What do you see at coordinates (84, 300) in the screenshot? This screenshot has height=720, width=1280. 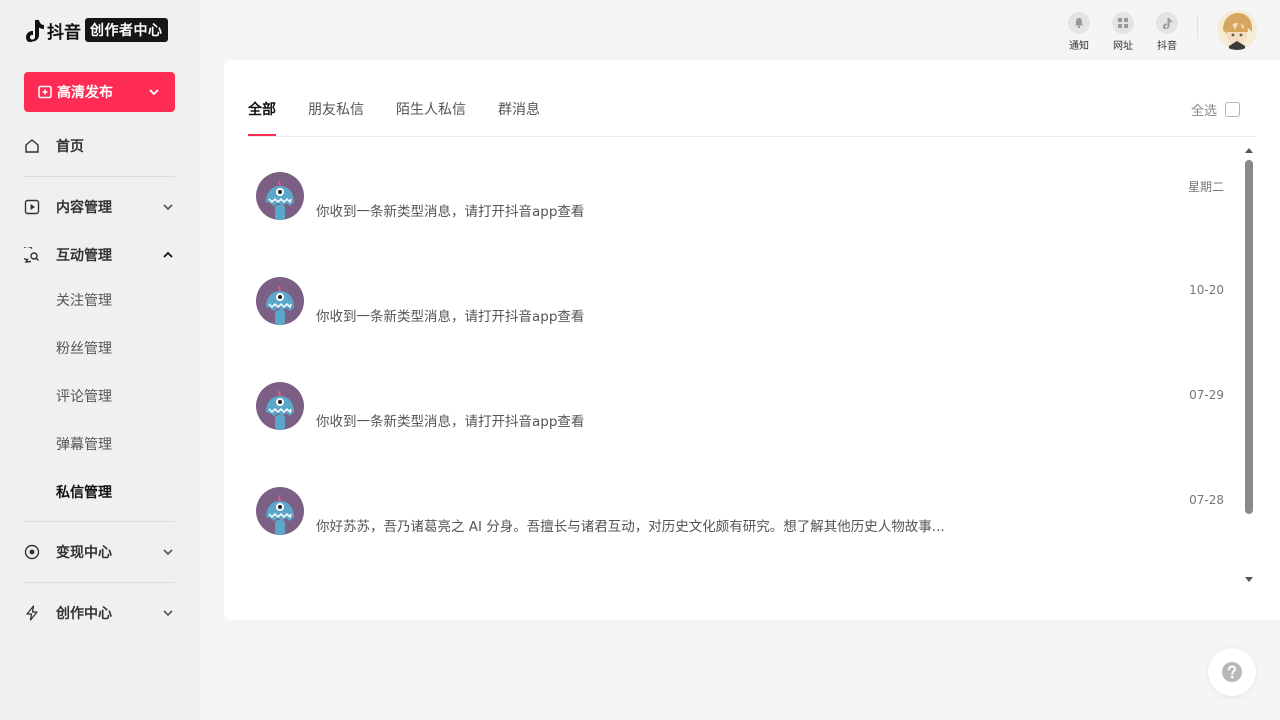 I see `sub-item-follow: 关注管理` at bounding box center [84, 300].